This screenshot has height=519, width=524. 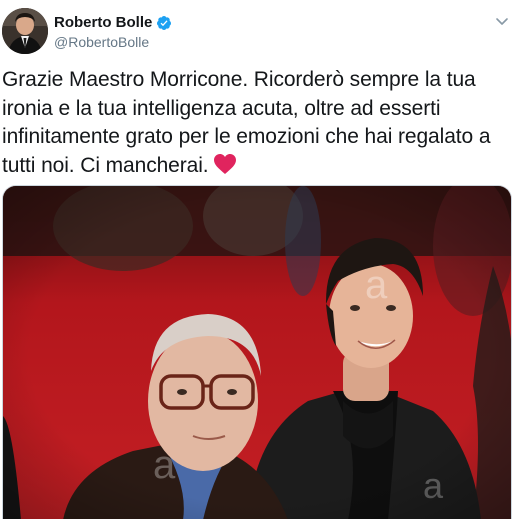 I want to click on author-handle: @RobertoBolle, so click(x=113, y=42).